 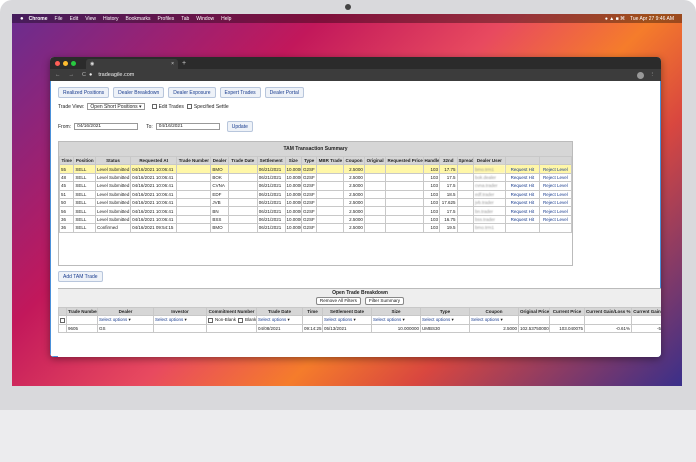 I want to click on table-cell: 16.75, so click(x=448, y=219).